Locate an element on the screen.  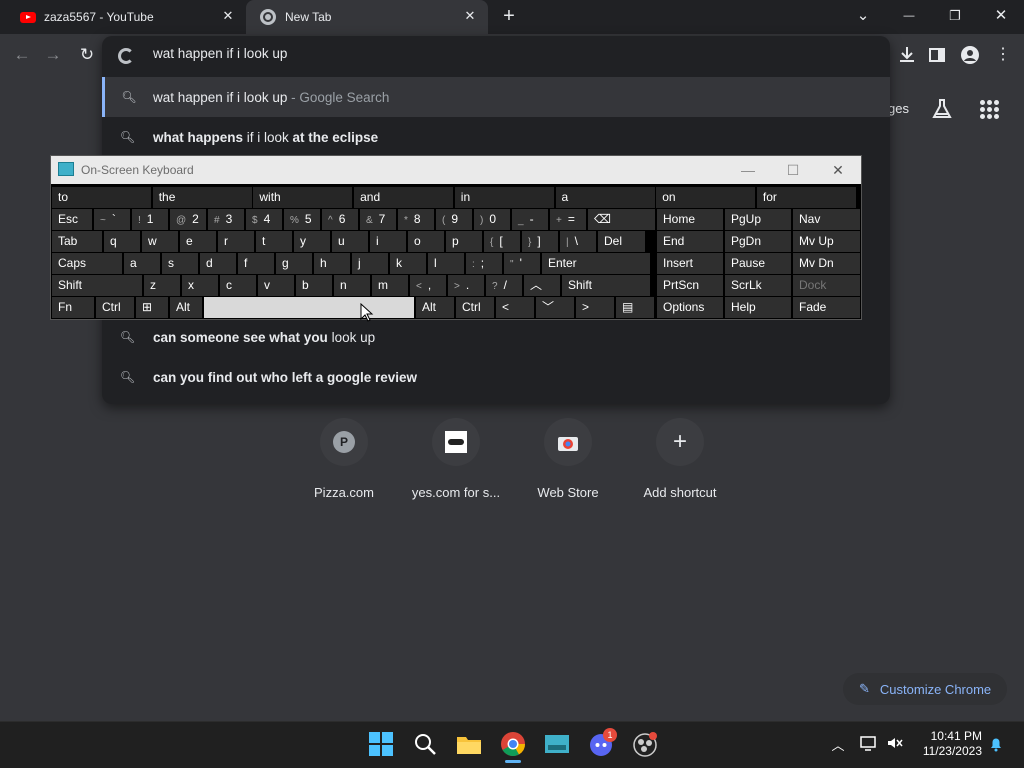
osk-prediction-key: the is located at coordinates (202, 197).